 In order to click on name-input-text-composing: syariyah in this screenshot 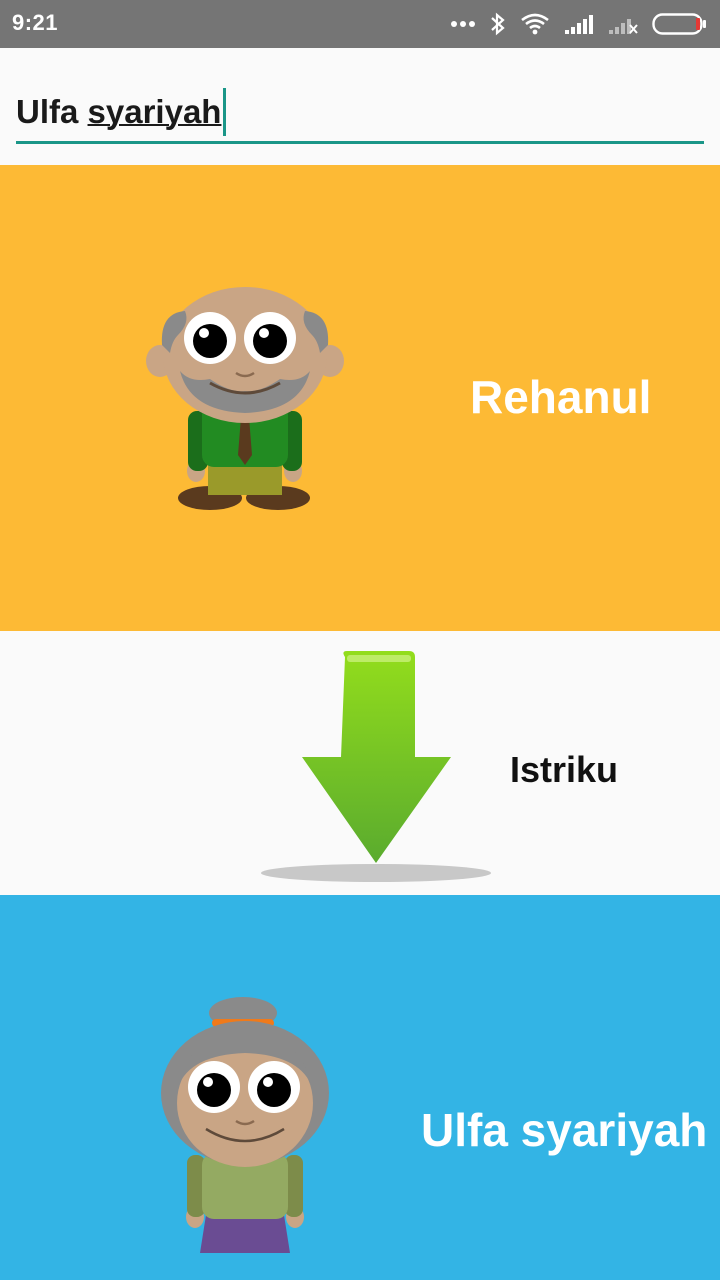, I will do `click(154, 111)`.